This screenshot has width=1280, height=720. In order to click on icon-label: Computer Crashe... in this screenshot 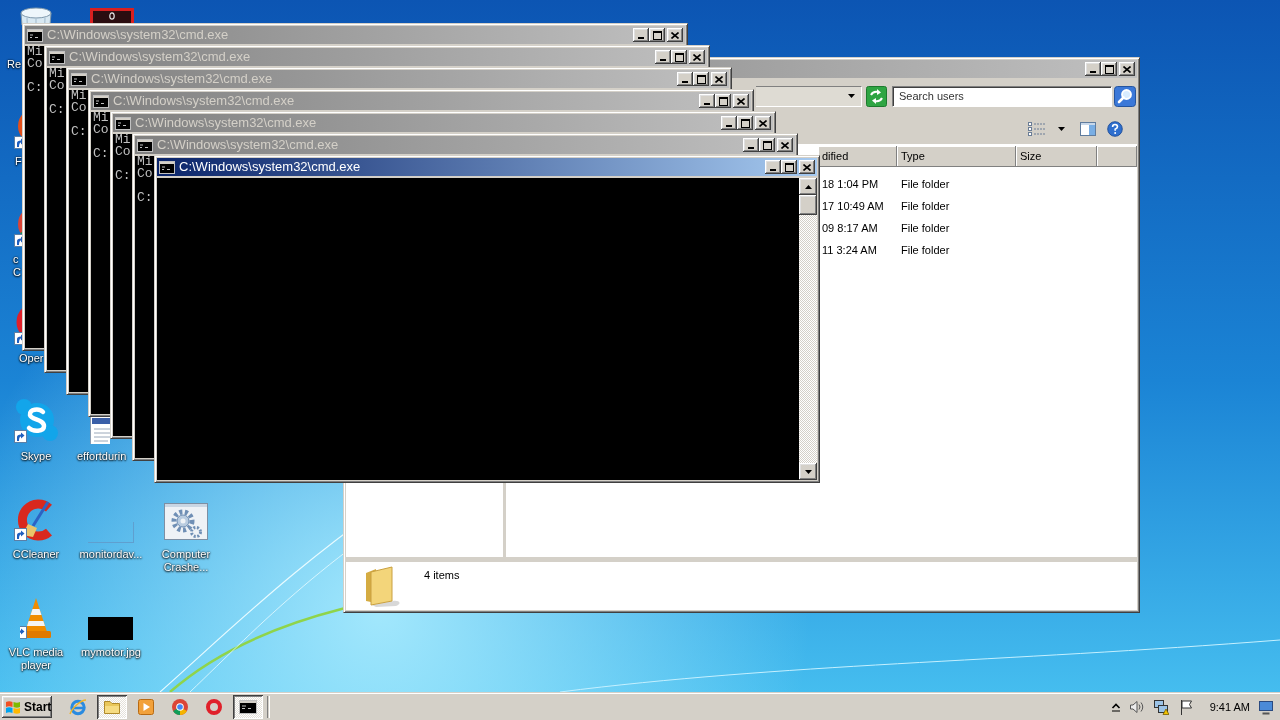, I will do `click(186, 561)`.